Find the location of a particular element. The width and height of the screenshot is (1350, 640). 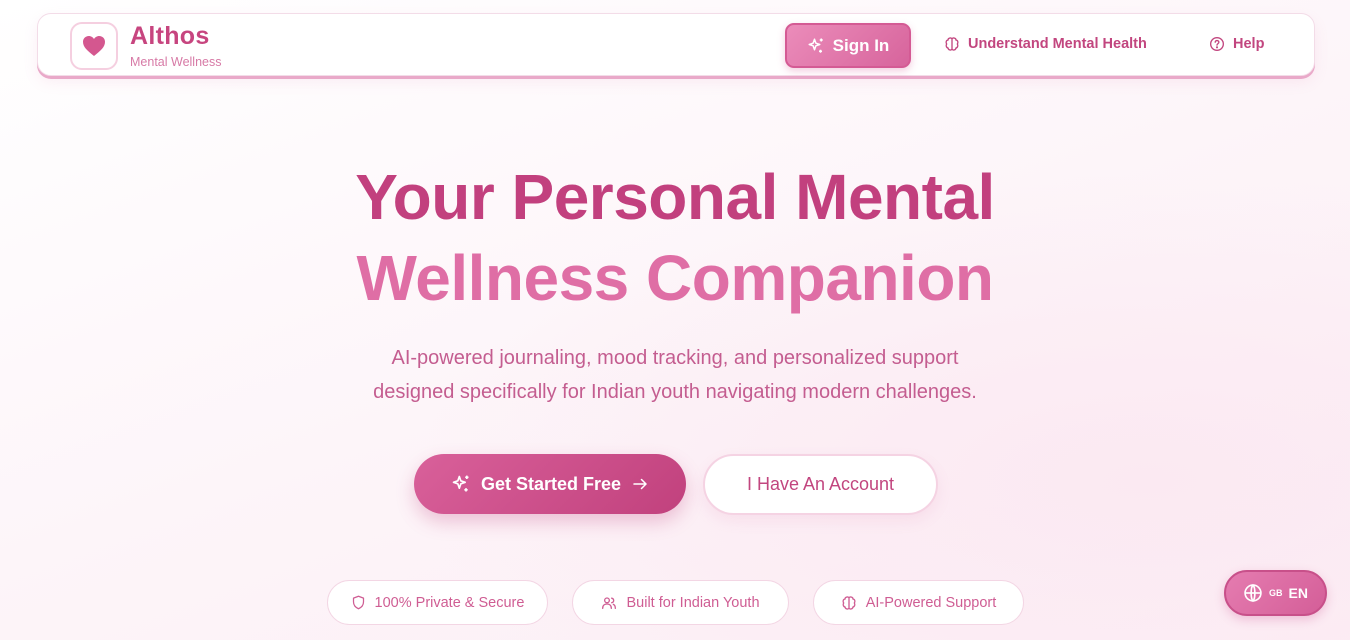

feature-pill-private: 100% Private & Secure is located at coordinates (437, 602).